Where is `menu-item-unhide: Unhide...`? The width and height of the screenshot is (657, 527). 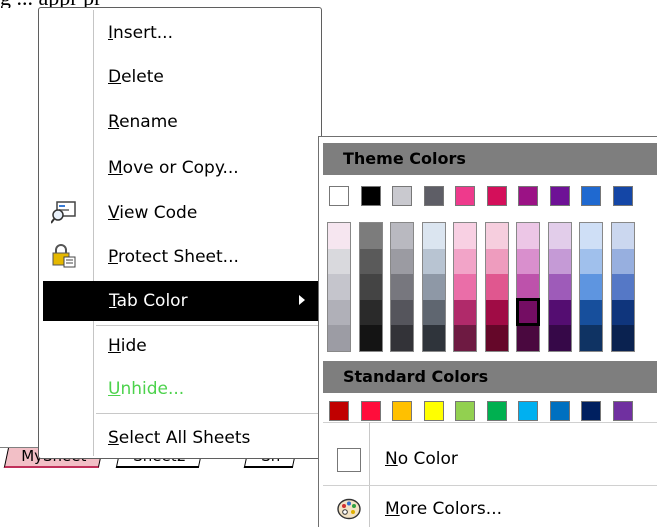 menu-item-unhide: Unhide... is located at coordinates (180, 389).